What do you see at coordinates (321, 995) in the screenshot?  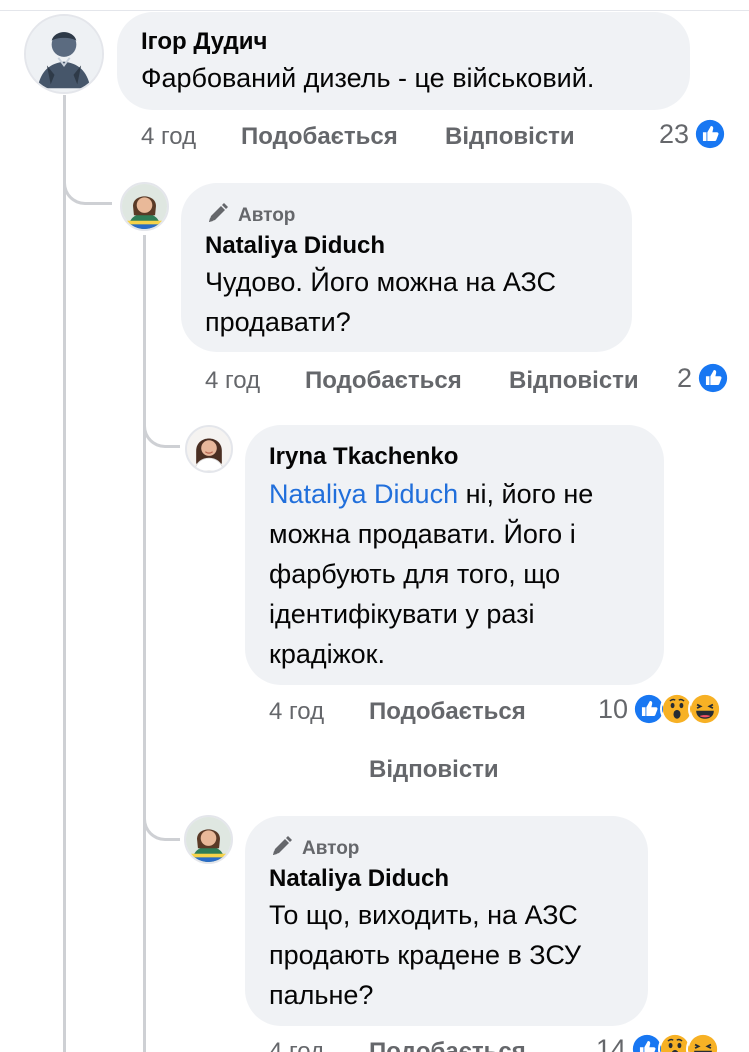 I see `comment-line: пальне?` at bounding box center [321, 995].